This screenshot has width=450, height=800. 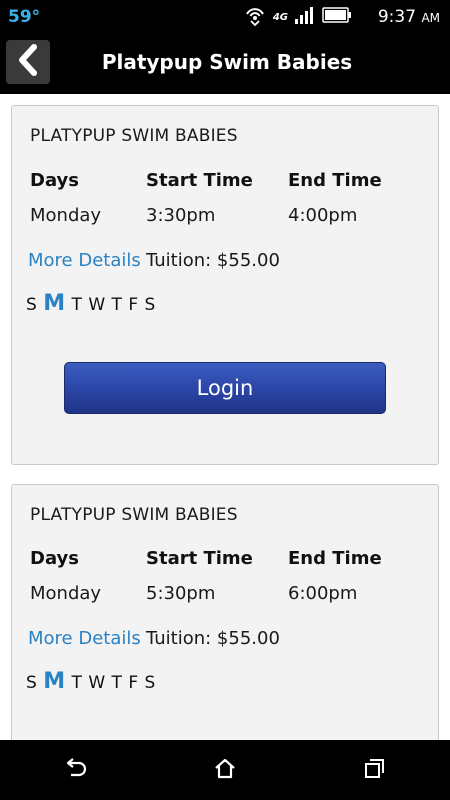 I want to click on action-bar: Platypup Swim Babies, so click(x=225, y=64).